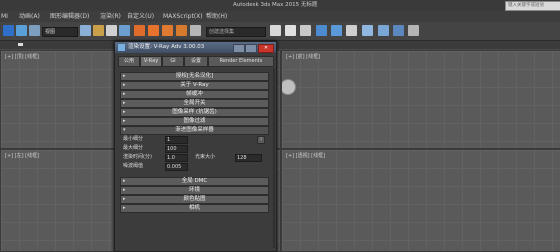 The height and width of the screenshot is (252, 560). Describe the element at coordinates (194, 112) in the screenshot. I see `rollout-image-sampler: ▸ 图像采样 (抗锯齿)` at that location.